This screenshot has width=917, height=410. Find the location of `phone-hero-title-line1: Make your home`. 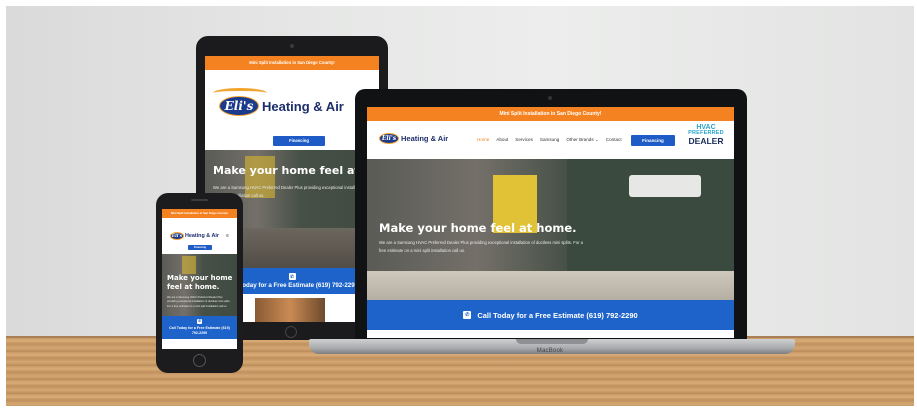

phone-hero-title-line1: Make your home is located at coordinates (200, 278).